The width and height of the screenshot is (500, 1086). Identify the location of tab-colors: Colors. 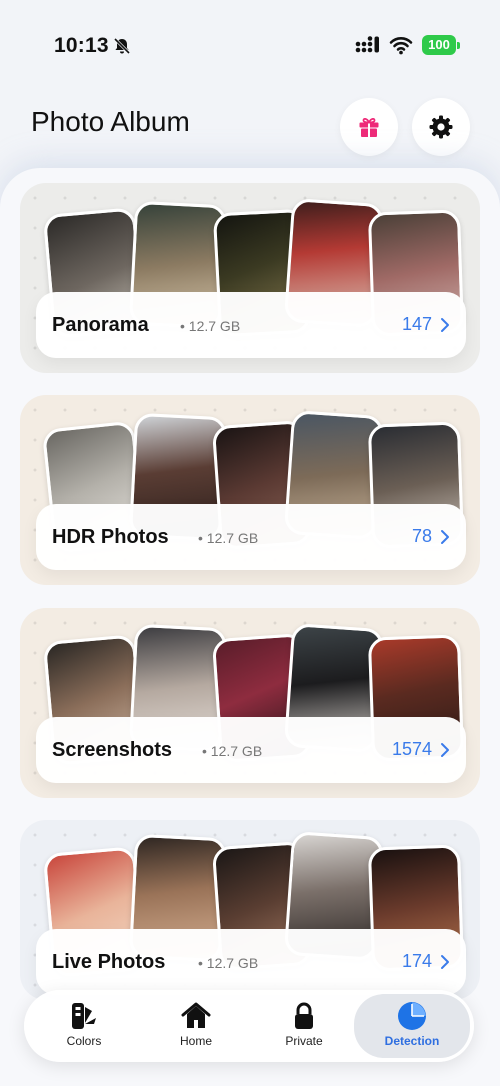
(84, 1026).